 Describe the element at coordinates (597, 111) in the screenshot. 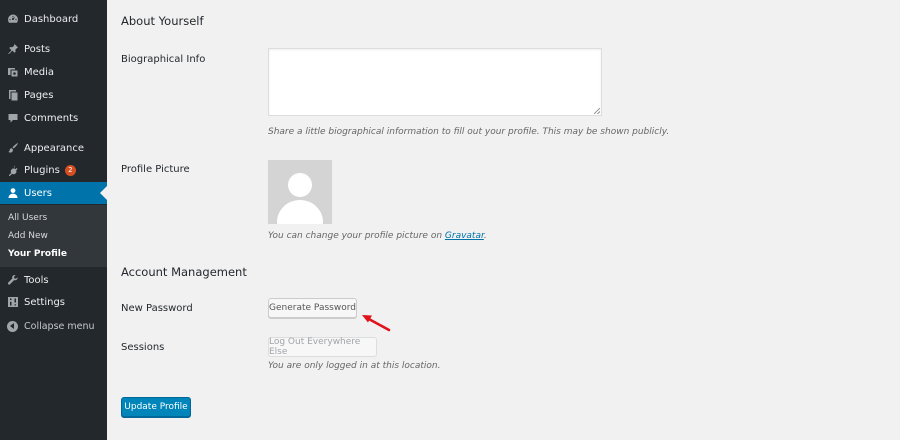

I see `resize-grip-icon` at that location.